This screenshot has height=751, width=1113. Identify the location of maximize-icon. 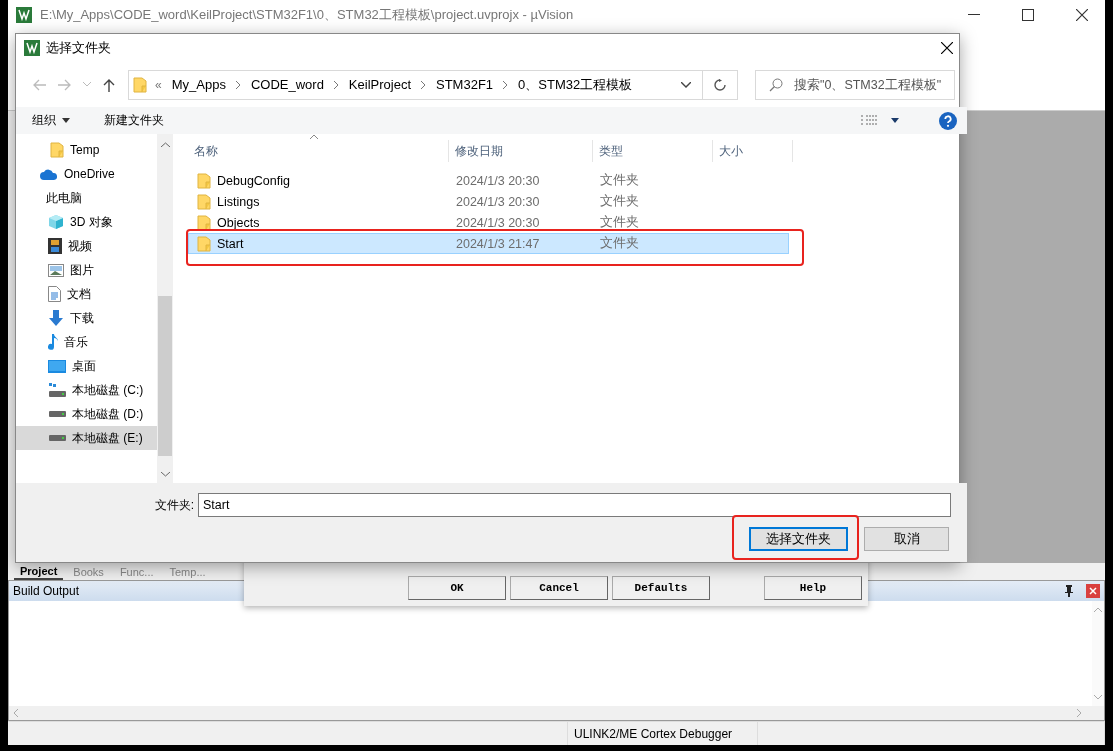
(1028, 15).